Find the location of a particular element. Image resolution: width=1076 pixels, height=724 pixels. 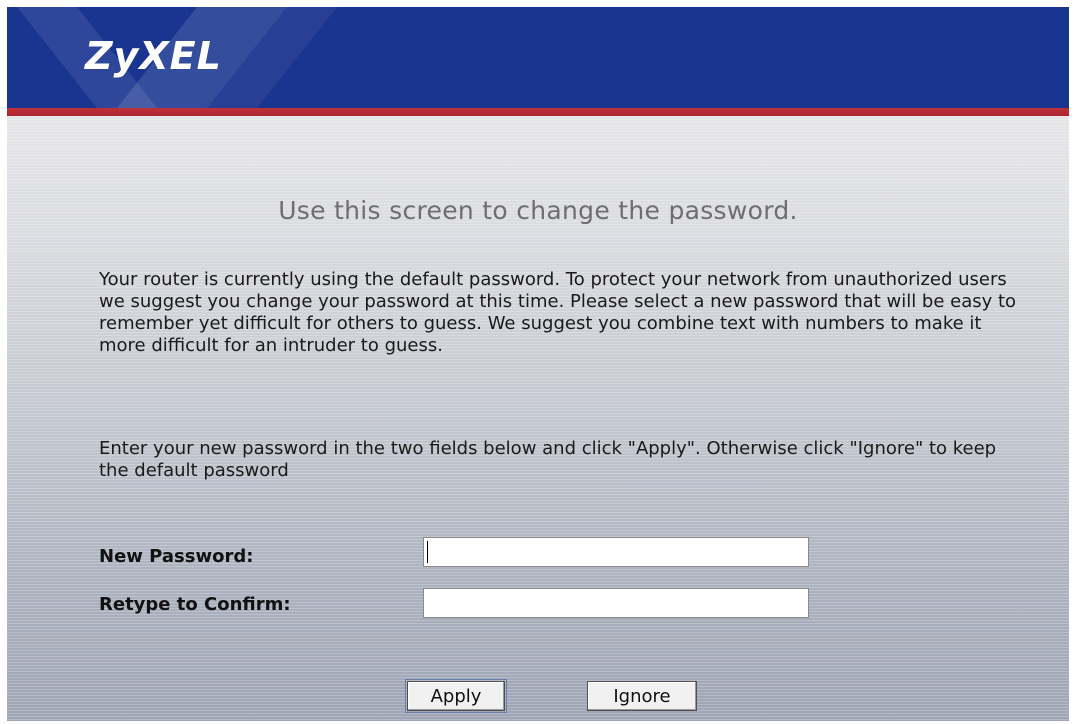

ignore-button: Ignore is located at coordinates (642, 696).